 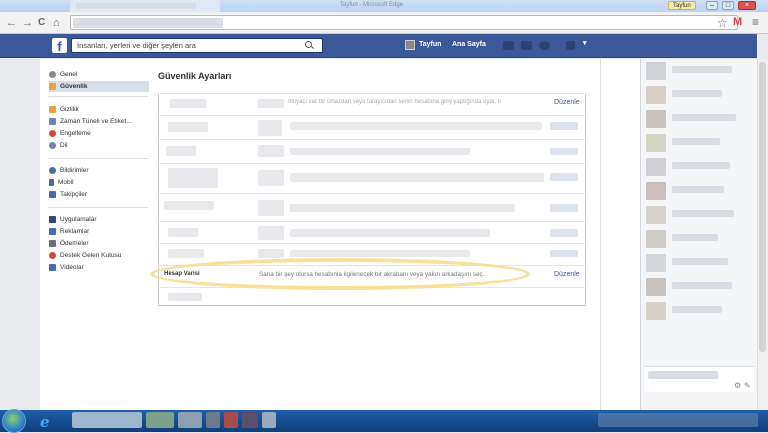 What do you see at coordinates (682, 5) in the screenshot?
I see `profile-chip: Tayfun` at bounding box center [682, 5].